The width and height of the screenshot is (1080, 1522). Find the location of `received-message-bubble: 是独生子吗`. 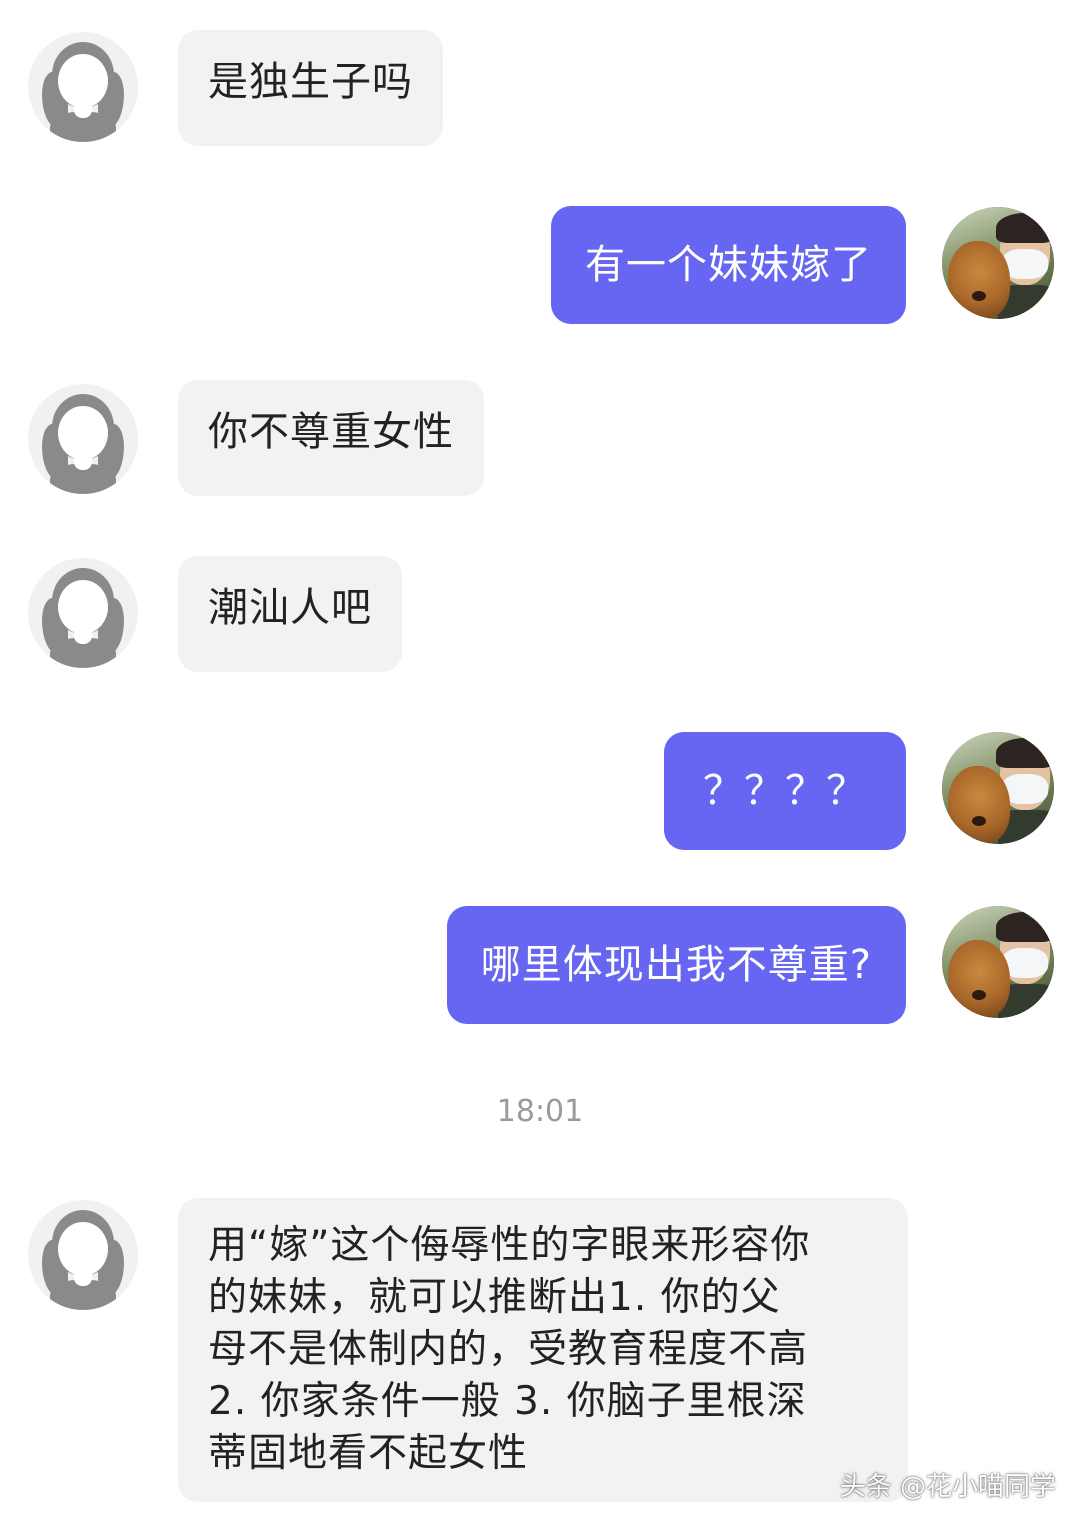

received-message-bubble: 是独生子吗 is located at coordinates (310, 88).